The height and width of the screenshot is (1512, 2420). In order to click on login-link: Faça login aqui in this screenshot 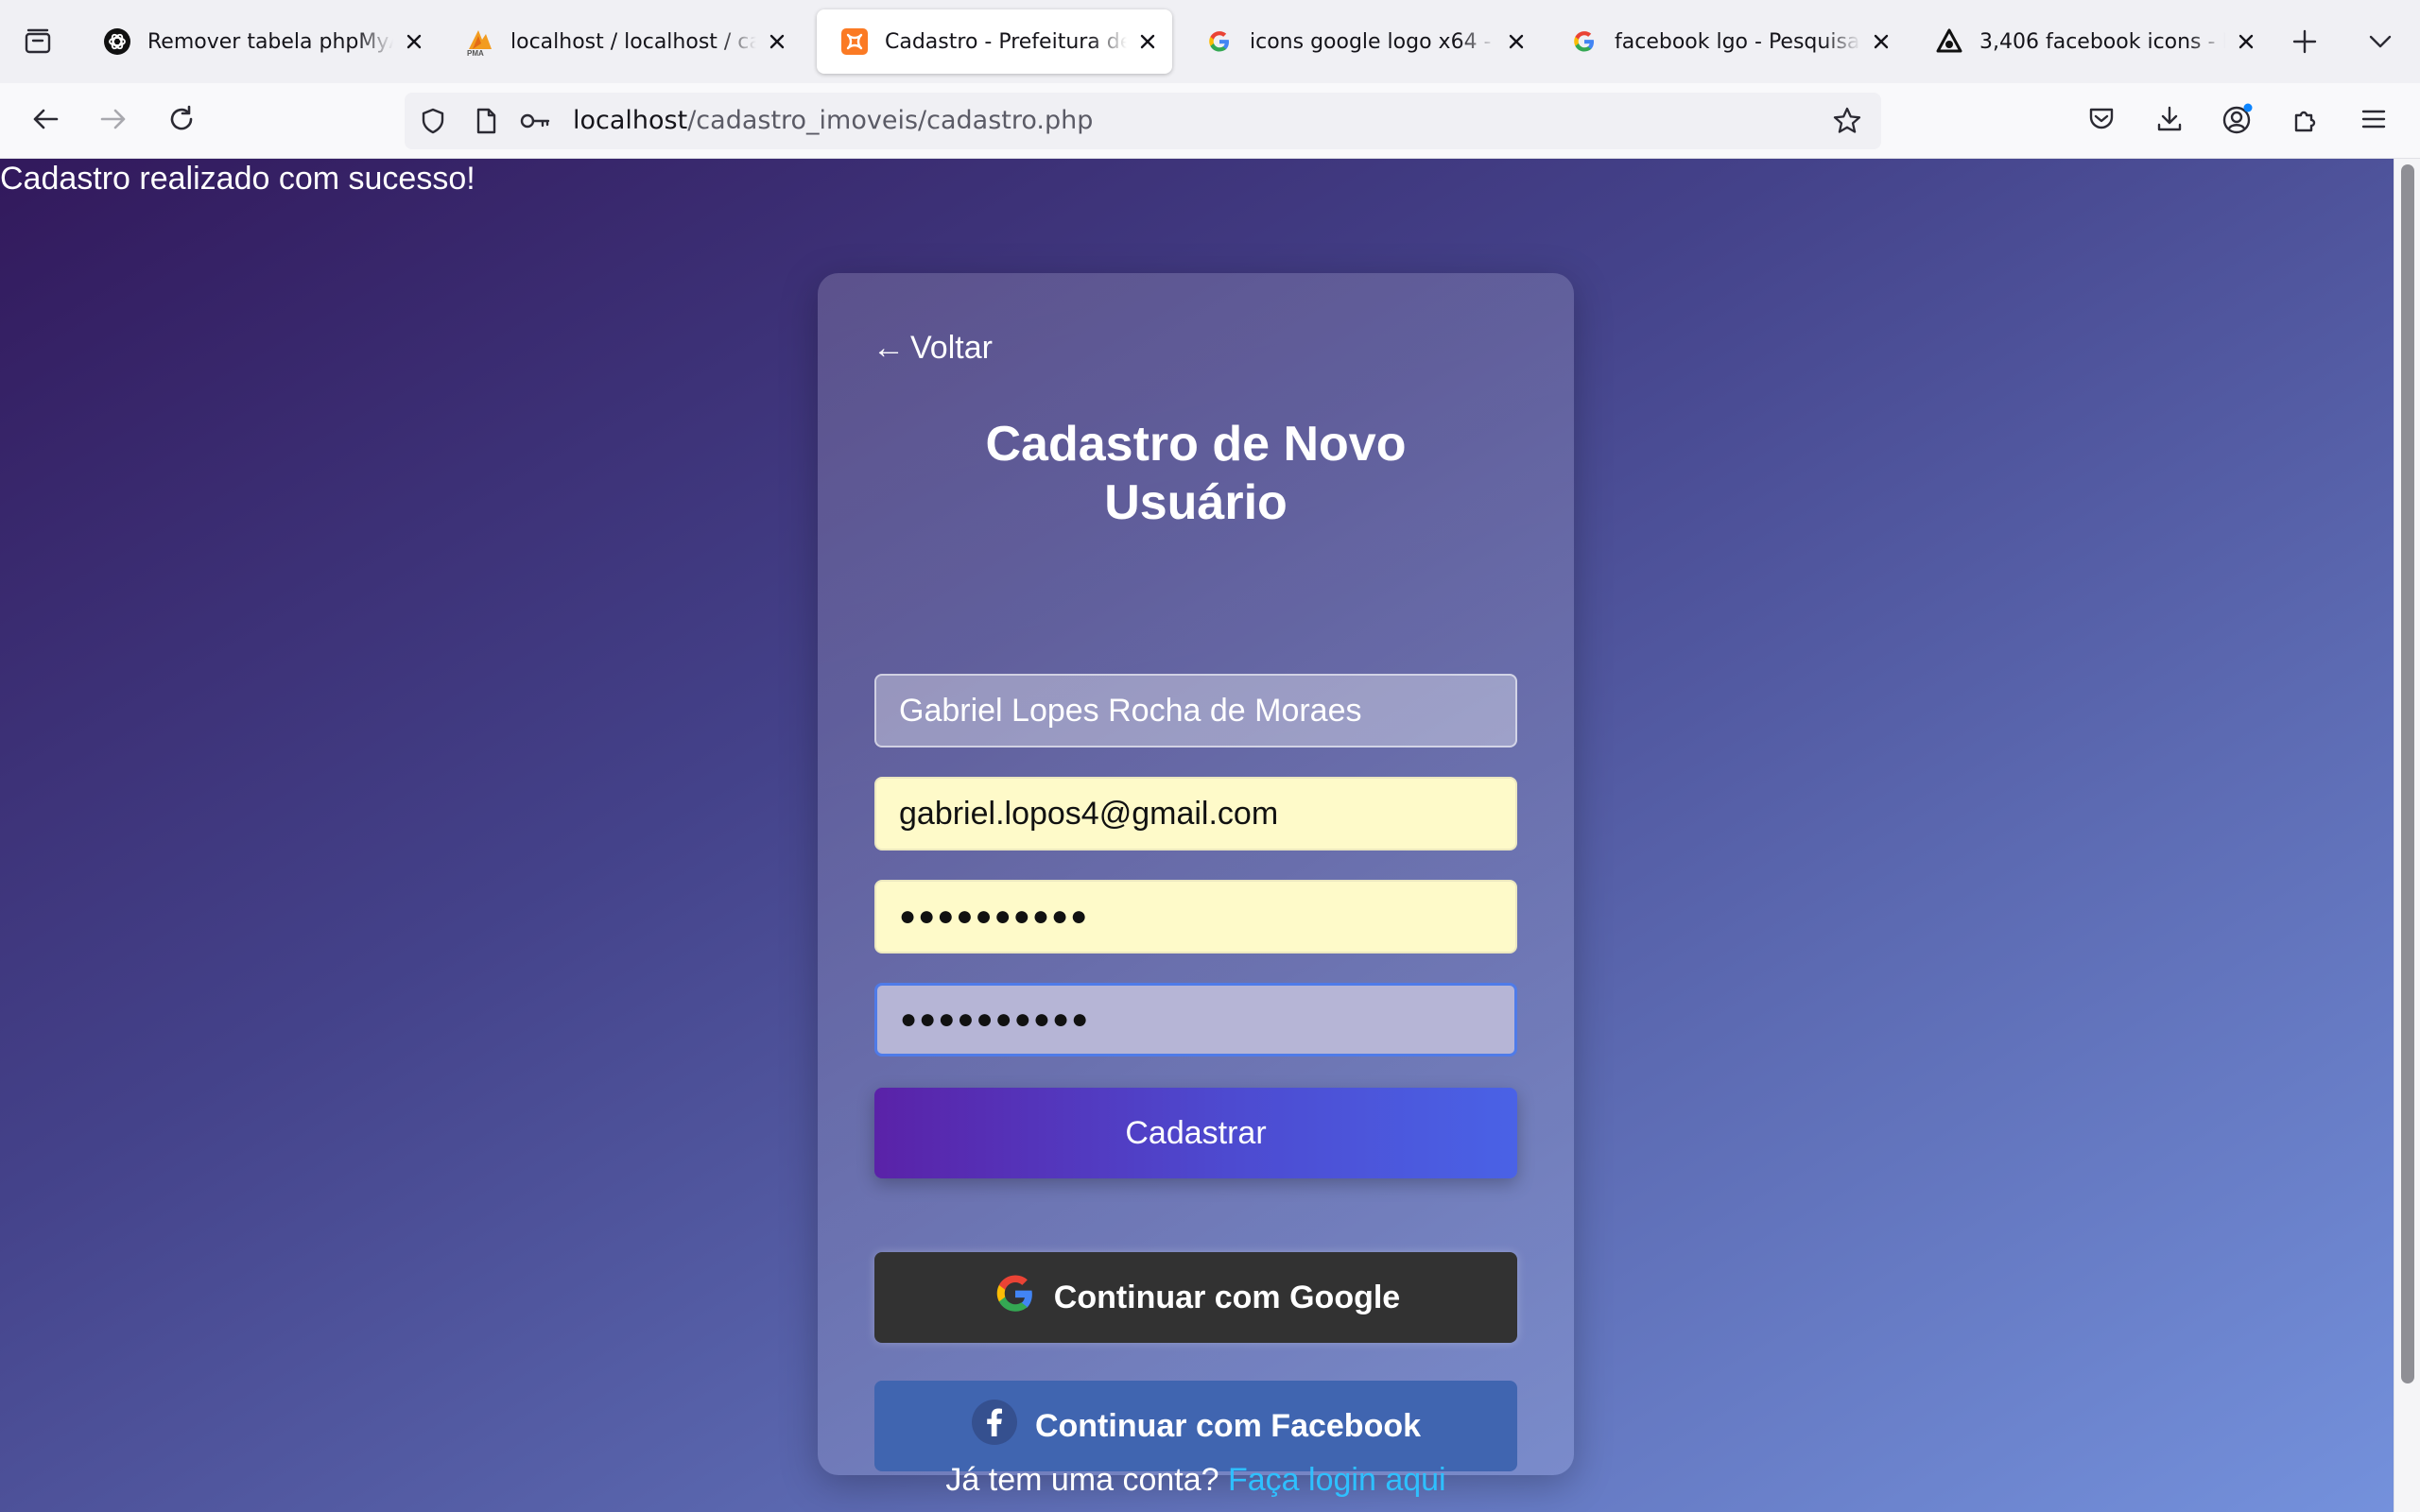, I will do `click(1337, 1480)`.